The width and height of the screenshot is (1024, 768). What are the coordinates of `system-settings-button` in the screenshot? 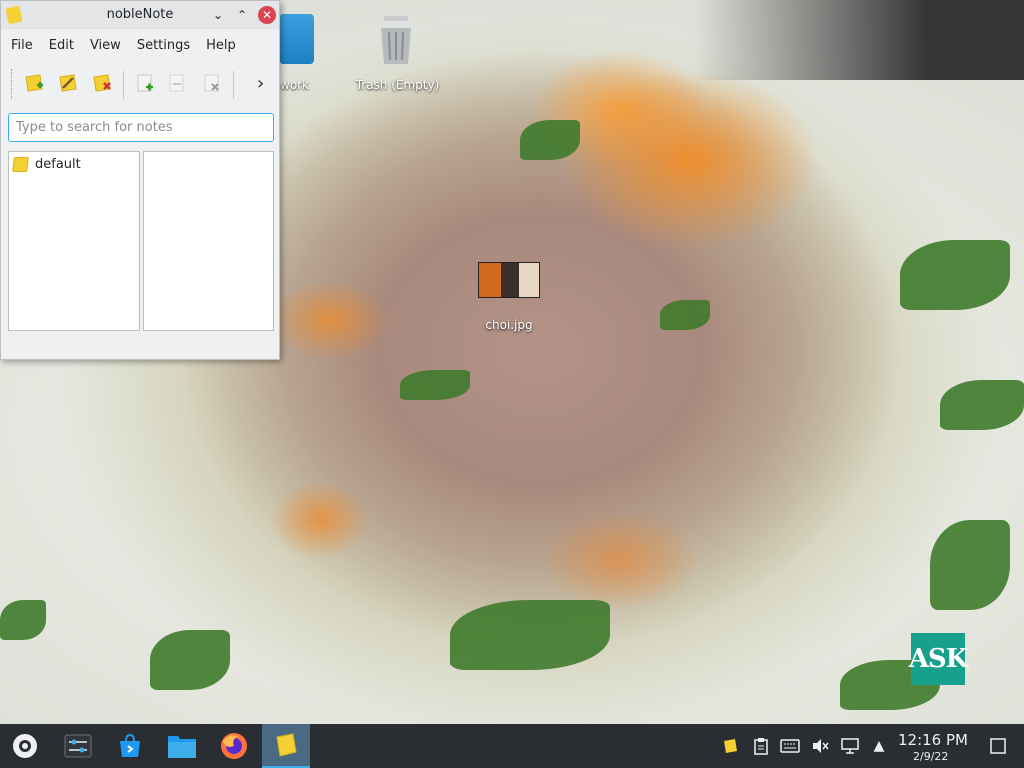 It's located at (78, 746).